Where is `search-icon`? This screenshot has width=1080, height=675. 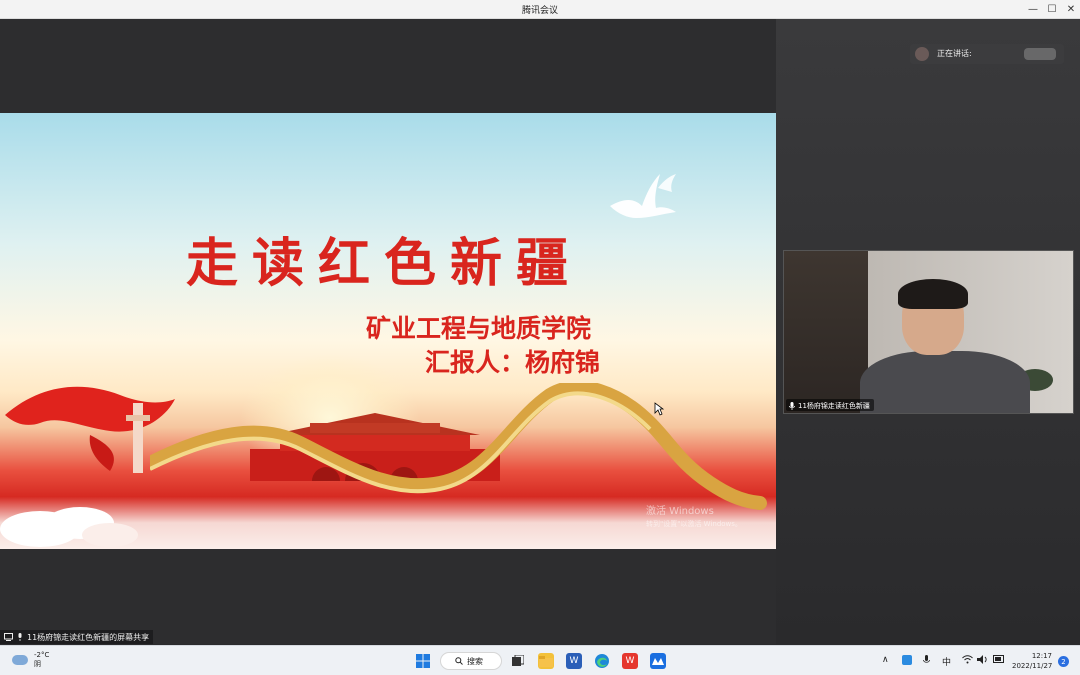 search-icon is located at coordinates (459, 661).